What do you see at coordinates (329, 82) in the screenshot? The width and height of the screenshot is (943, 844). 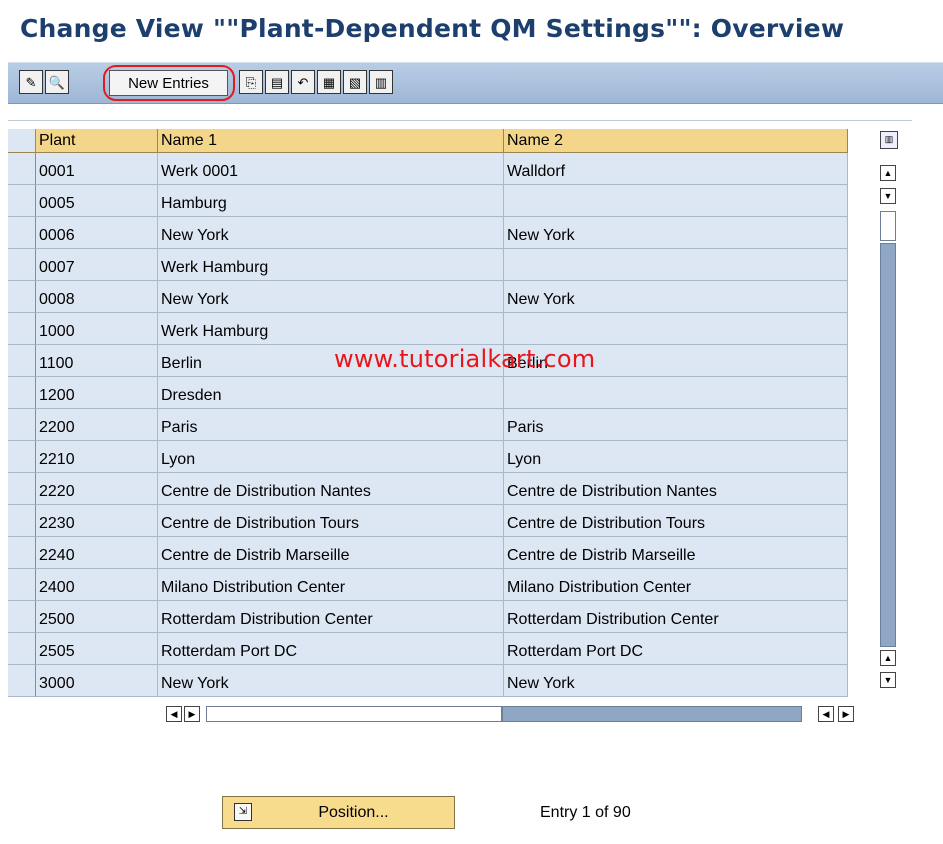 I see `select-all-icon: ▦` at bounding box center [329, 82].